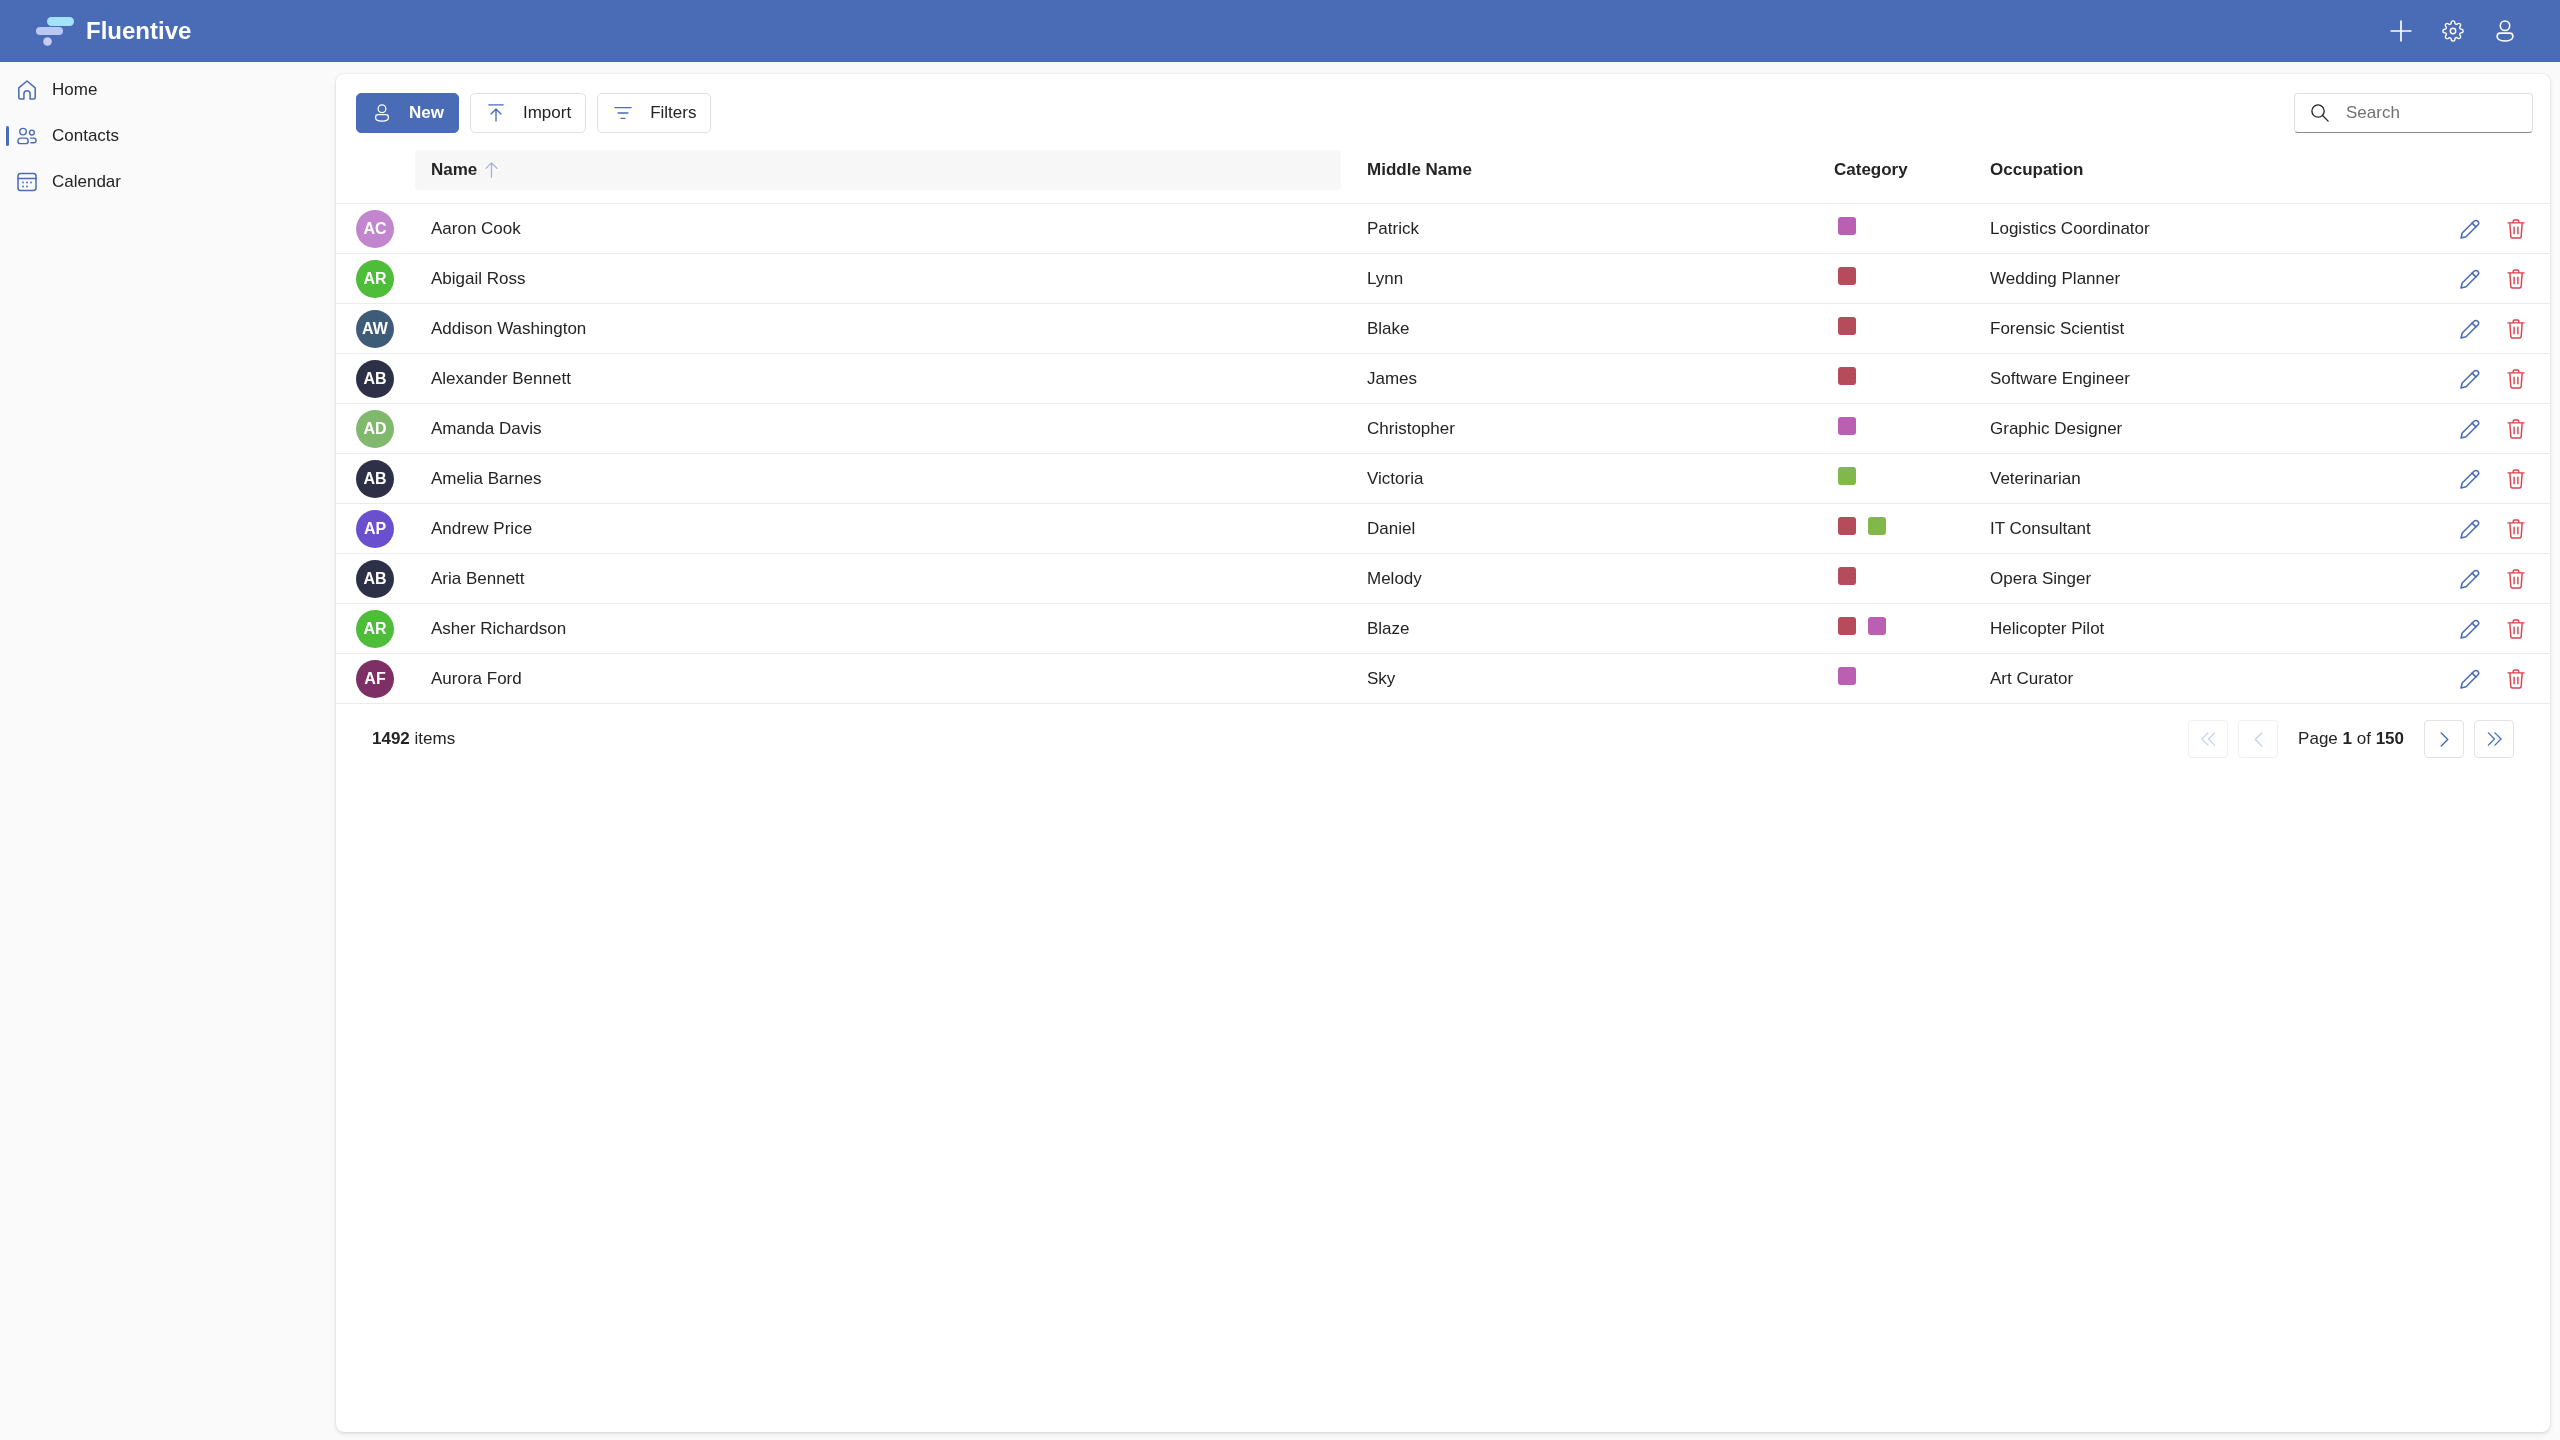 The width and height of the screenshot is (2560, 1440). What do you see at coordinates (375, 328) in the screenshot?
I see `avatar: AW` at bounding box center [375, 328].